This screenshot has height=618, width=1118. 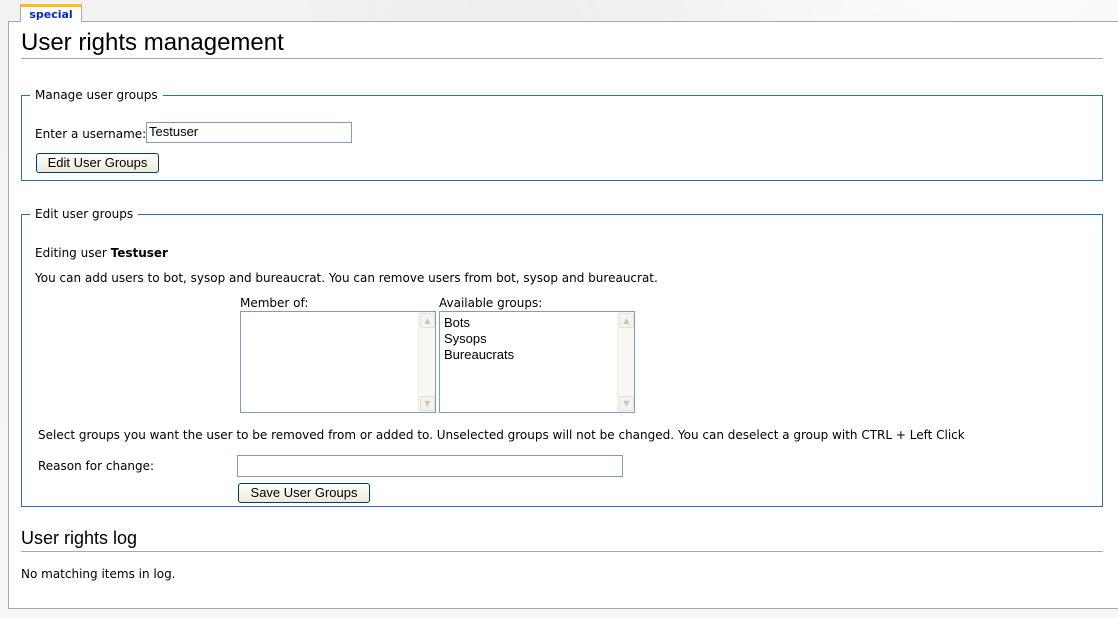 I want to click on edit-user-groups-legend: Edit user groups, so click(x=84, y=214).